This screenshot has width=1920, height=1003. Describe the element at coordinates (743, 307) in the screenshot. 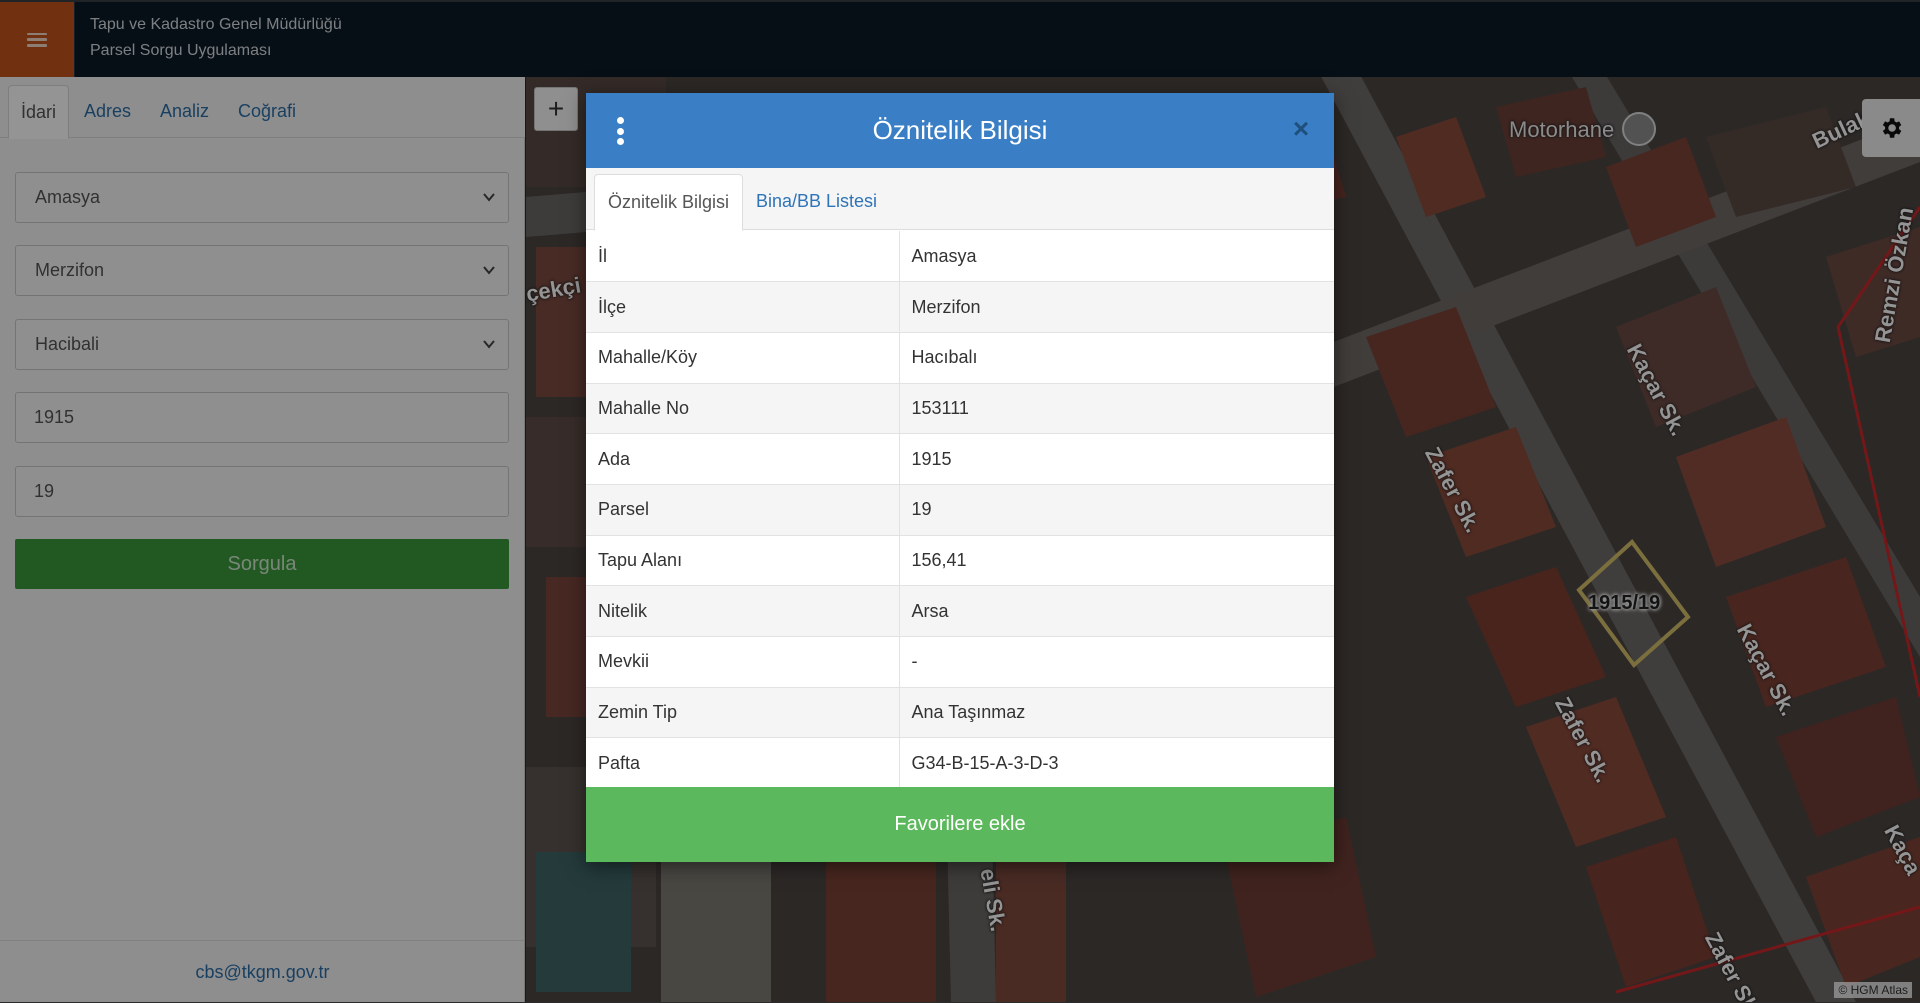

I see `attribute-key: İlçe` at that location.